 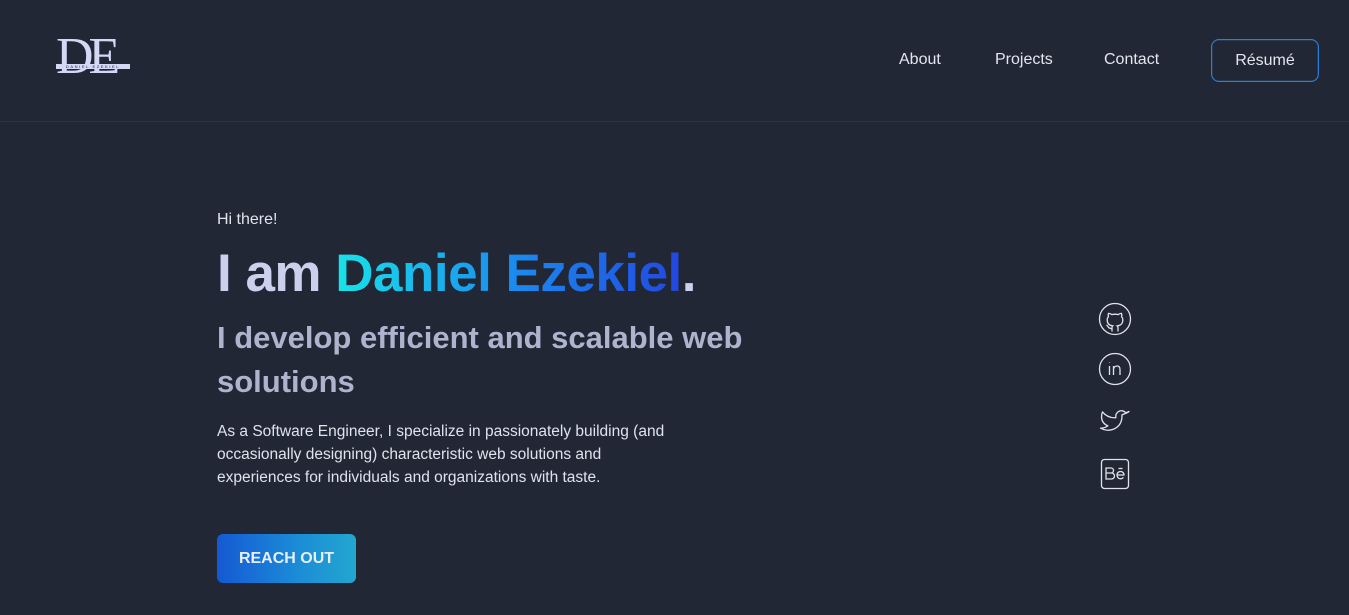 I want to click on behance-icon, so click(x=1115, y=474).